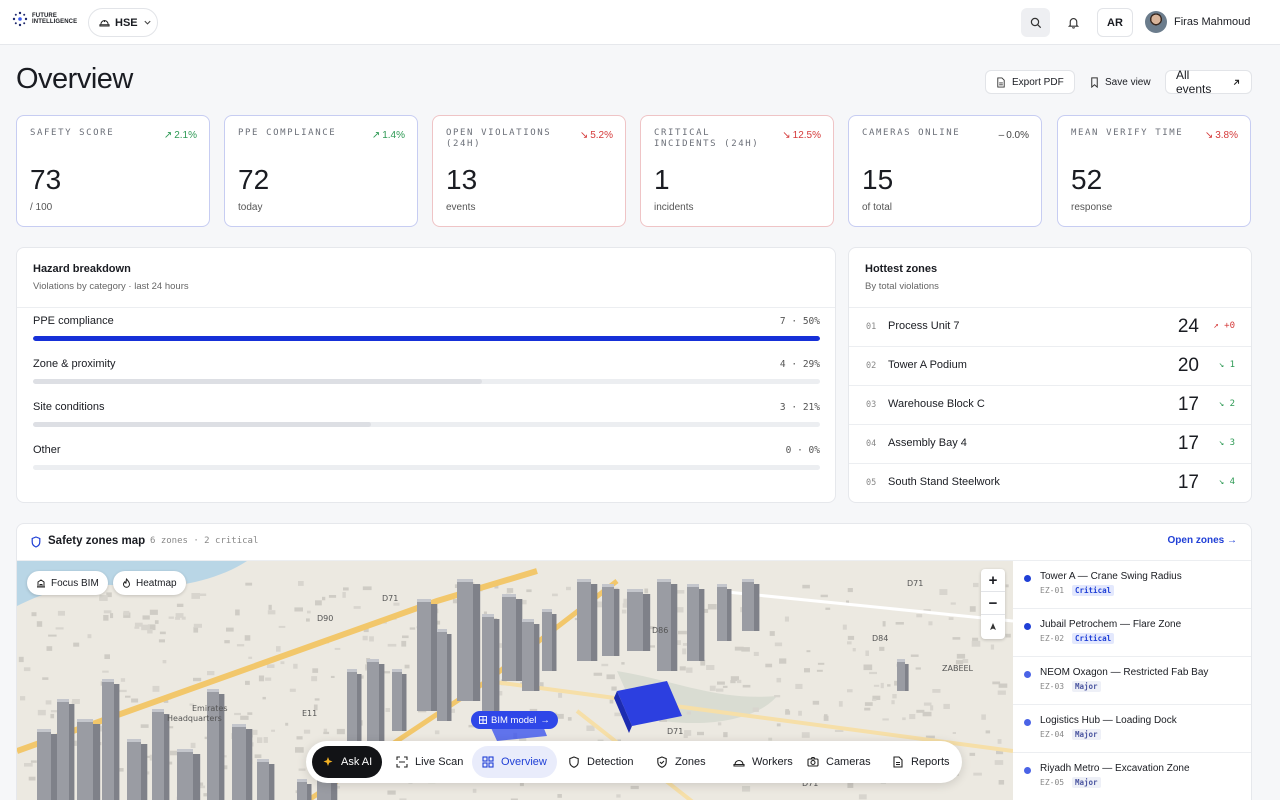 The image size is (1280, 800). I want to click on kpi-label: SAFETY SCORE, so click(72, 133).